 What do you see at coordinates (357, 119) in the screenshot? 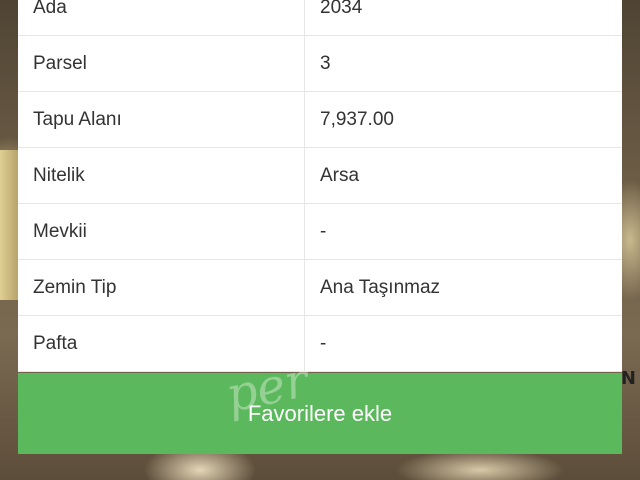
I see `detail-value: 7,937.00` at bounding box center [357, 119].